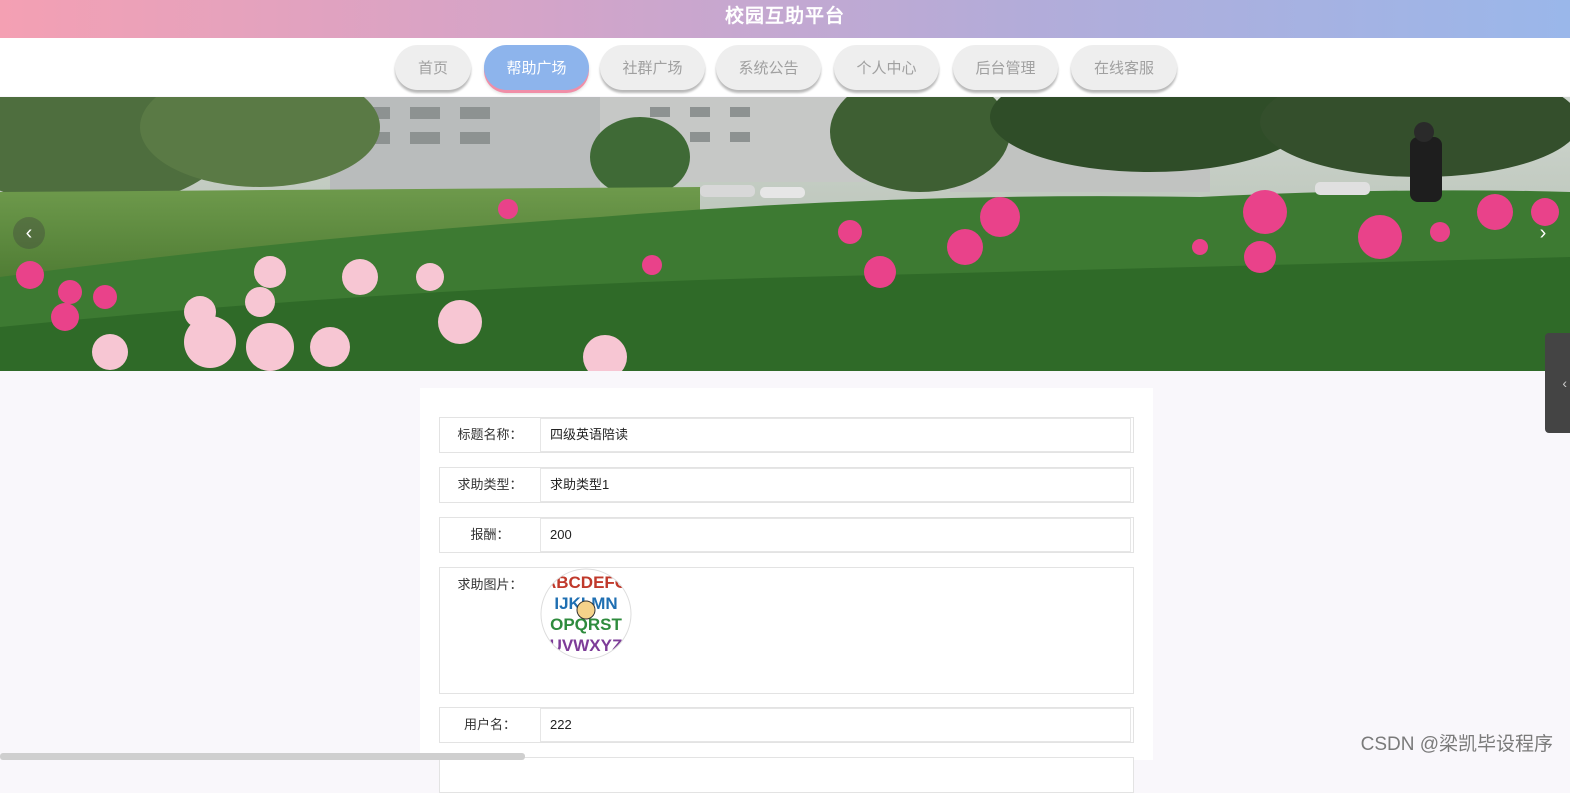 This screenshot has width=1570, height=793. What do you see at coordinates (586, 645) in the screenshot?
I see `alphabet-line: UVWXYZ` at bounding box center [586, 645].